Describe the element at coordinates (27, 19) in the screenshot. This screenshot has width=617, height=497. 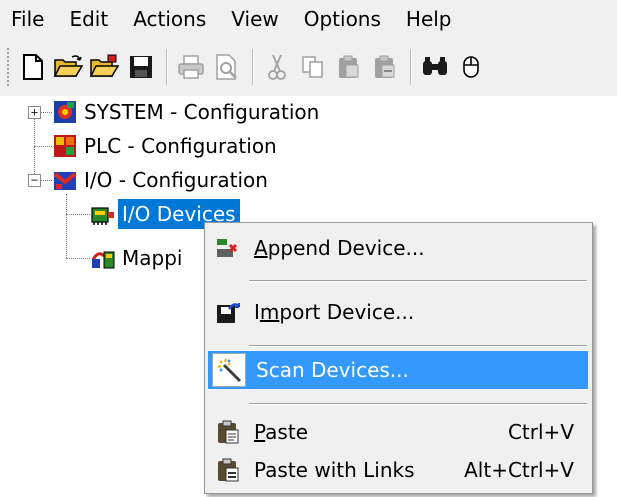
I see `menu-file: File` at that location.